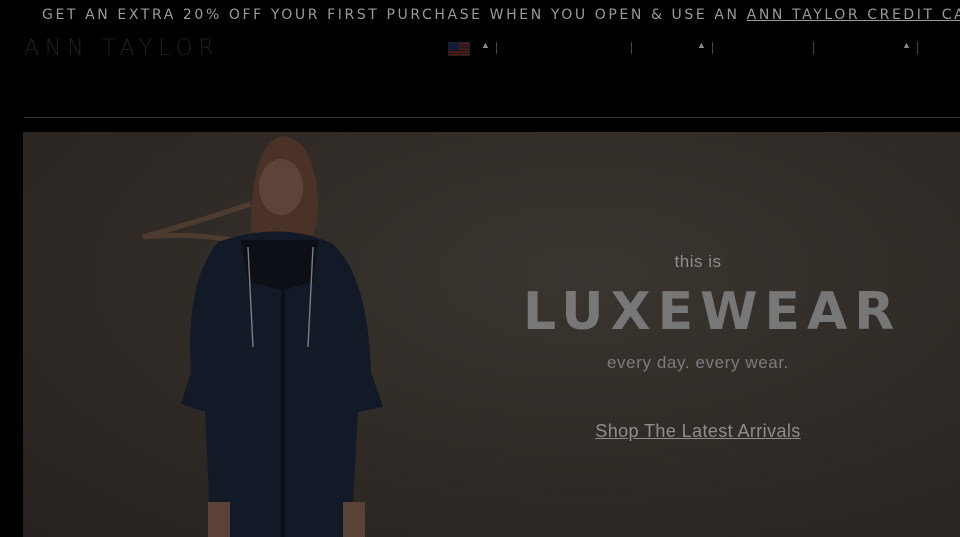  I want to click on utility-nav: ▲ ▲ ▲, so click(704, 49).